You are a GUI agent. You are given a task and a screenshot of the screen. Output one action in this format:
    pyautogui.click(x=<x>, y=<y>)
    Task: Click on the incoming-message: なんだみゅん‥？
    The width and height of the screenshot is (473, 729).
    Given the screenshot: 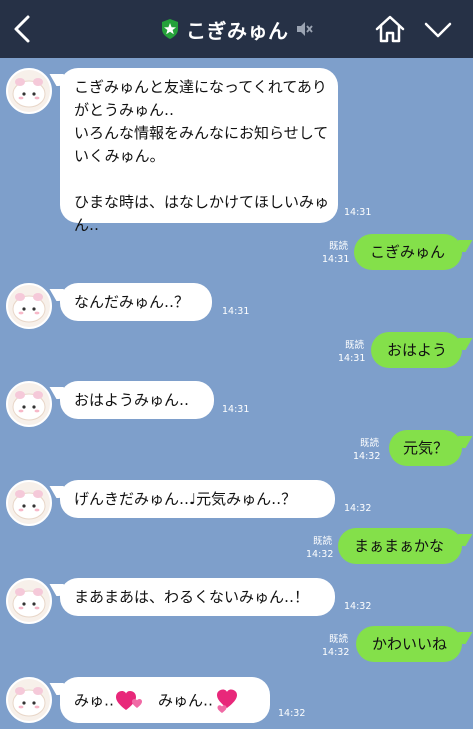 What is the action you would take?
    pyautogui.click(x=136, y=302)
    